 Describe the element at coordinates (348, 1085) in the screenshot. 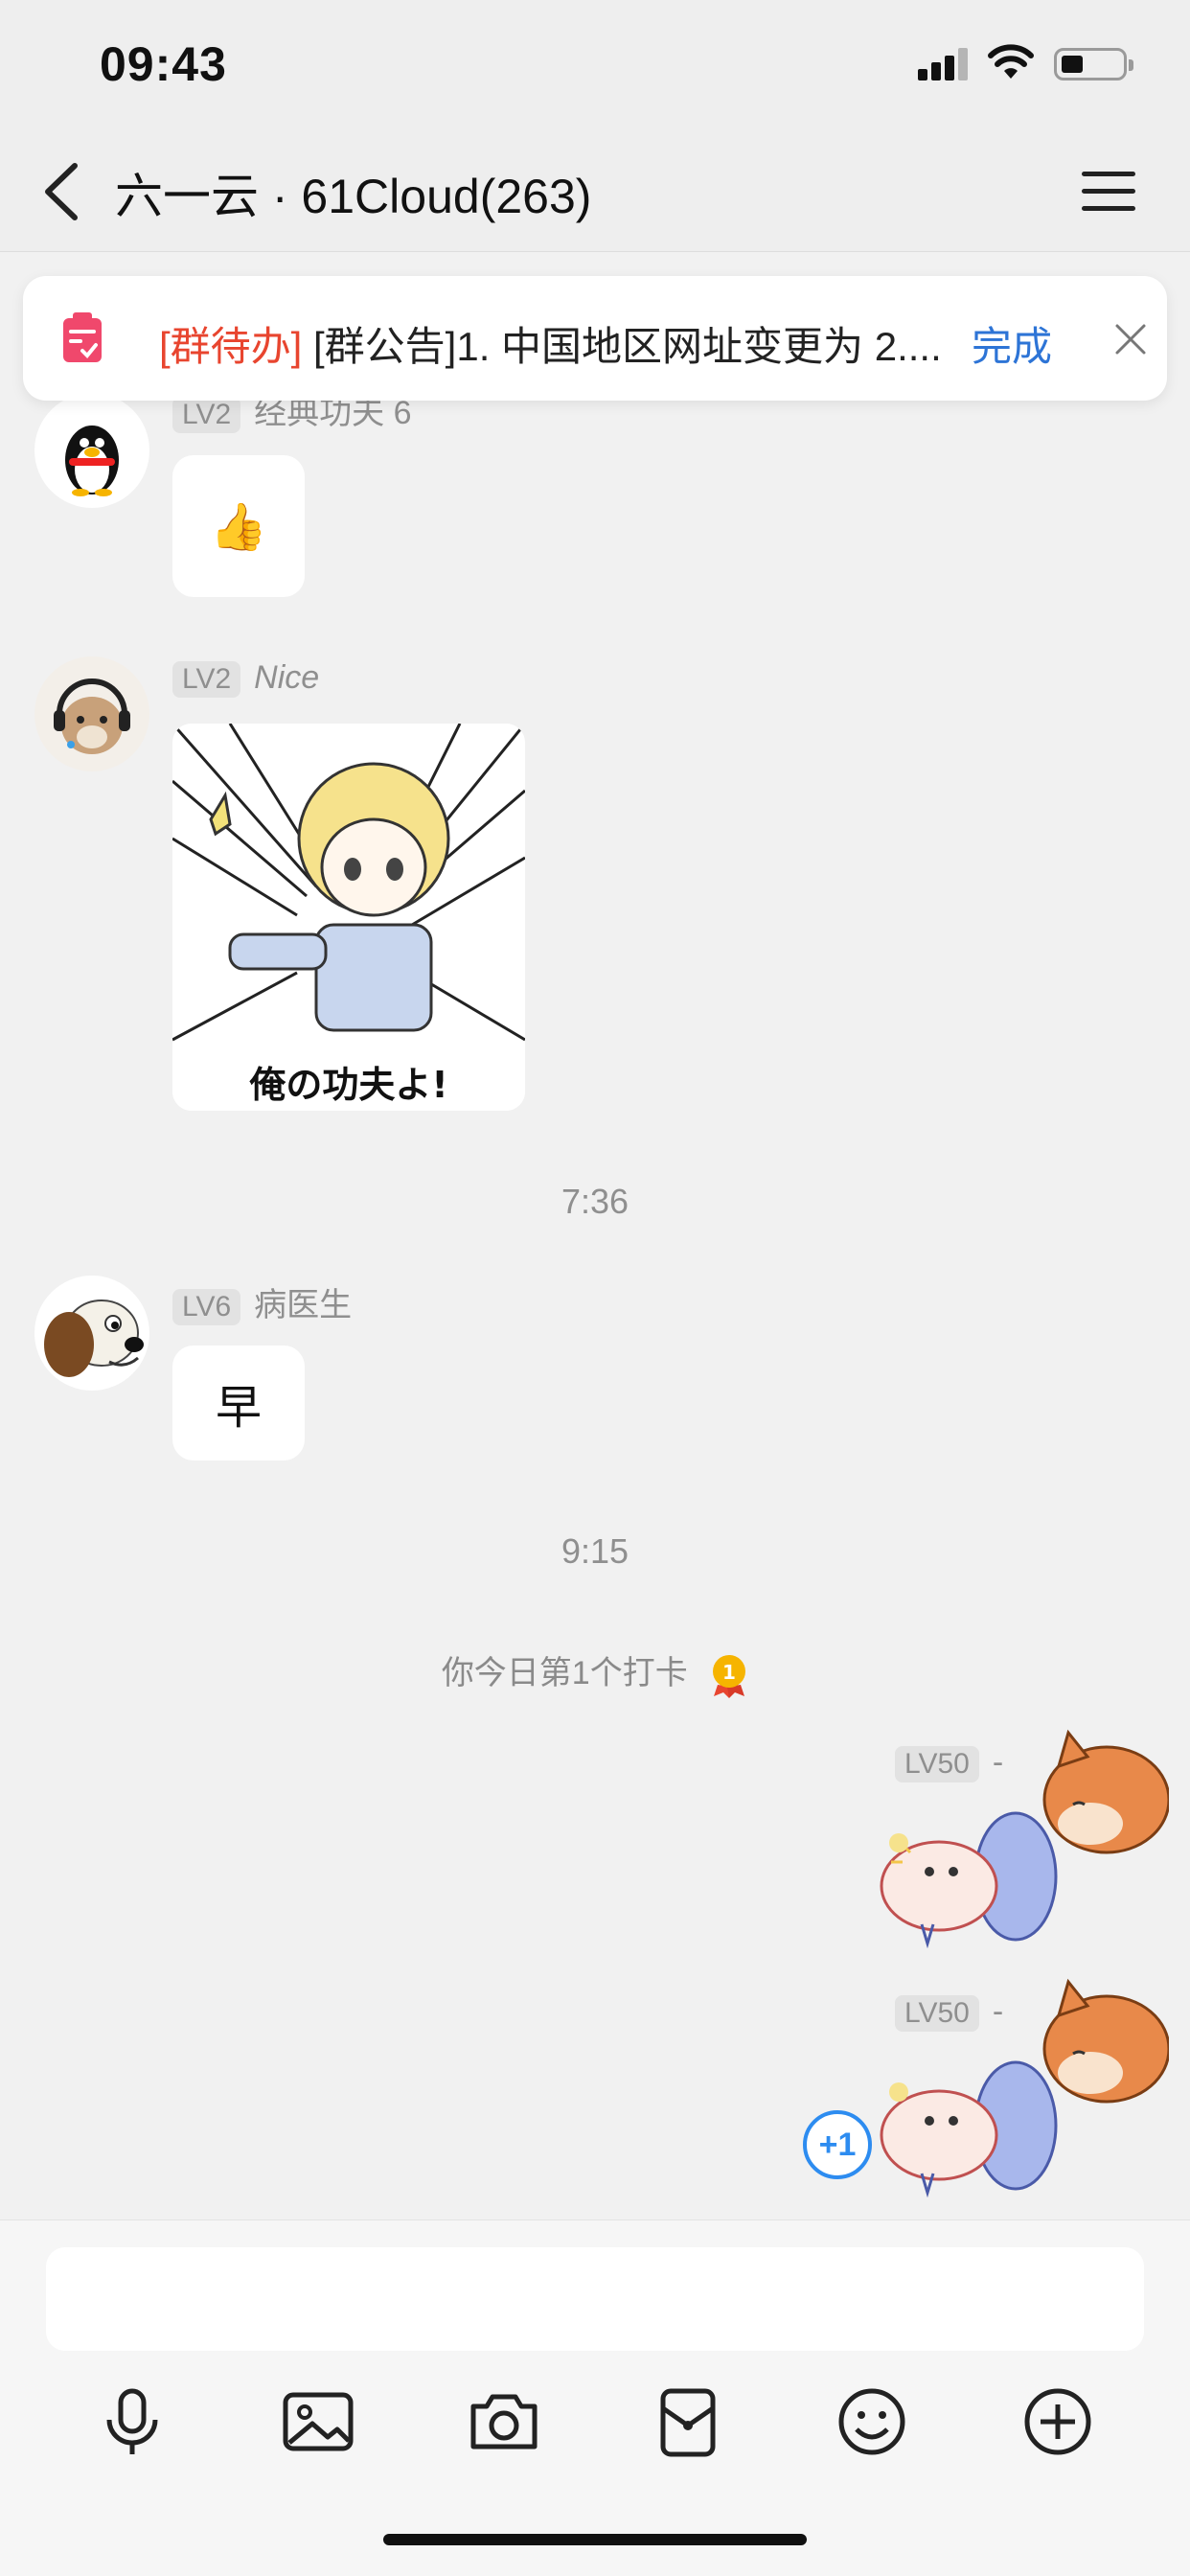

I see `sticker-caption: 俺の功夫よ!` at that location.